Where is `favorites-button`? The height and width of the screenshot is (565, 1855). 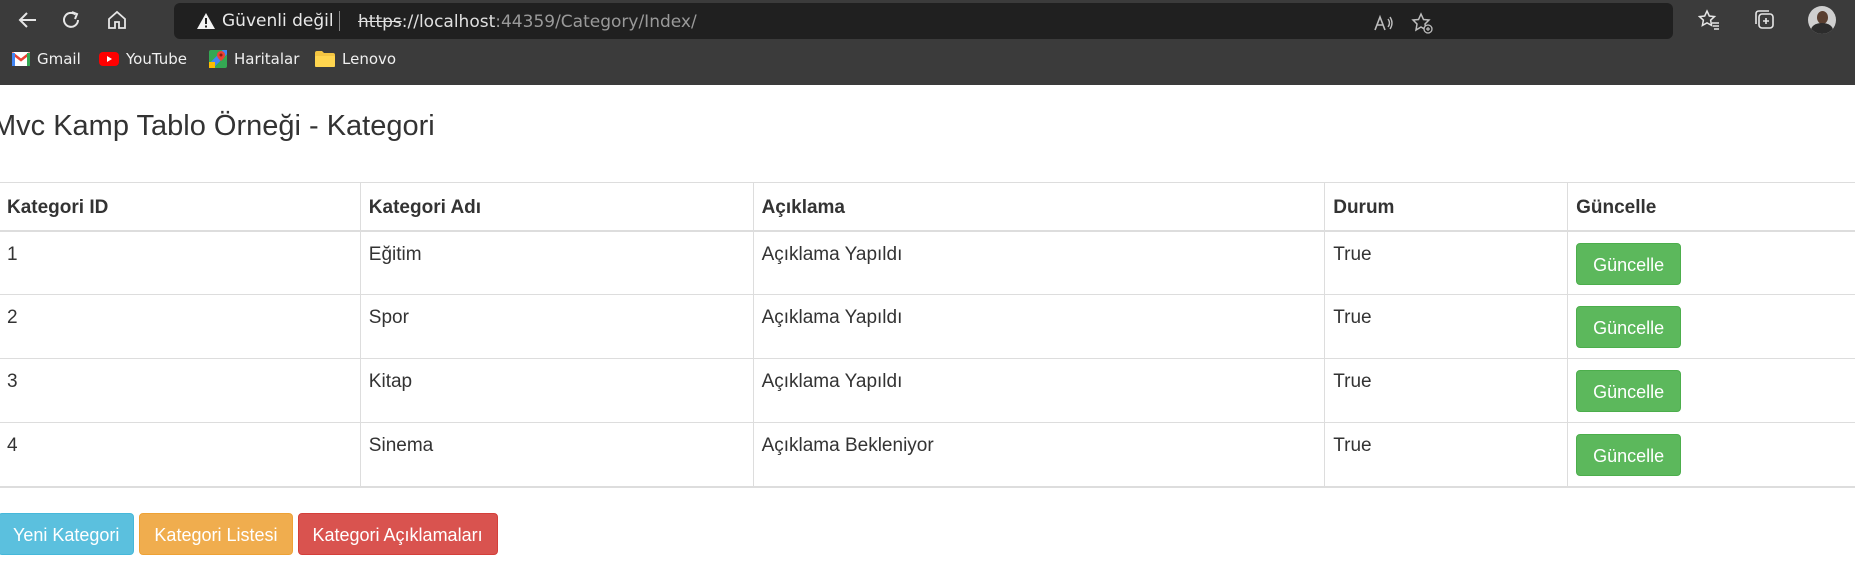 favorites-button is located at coordinates (1709, 20).